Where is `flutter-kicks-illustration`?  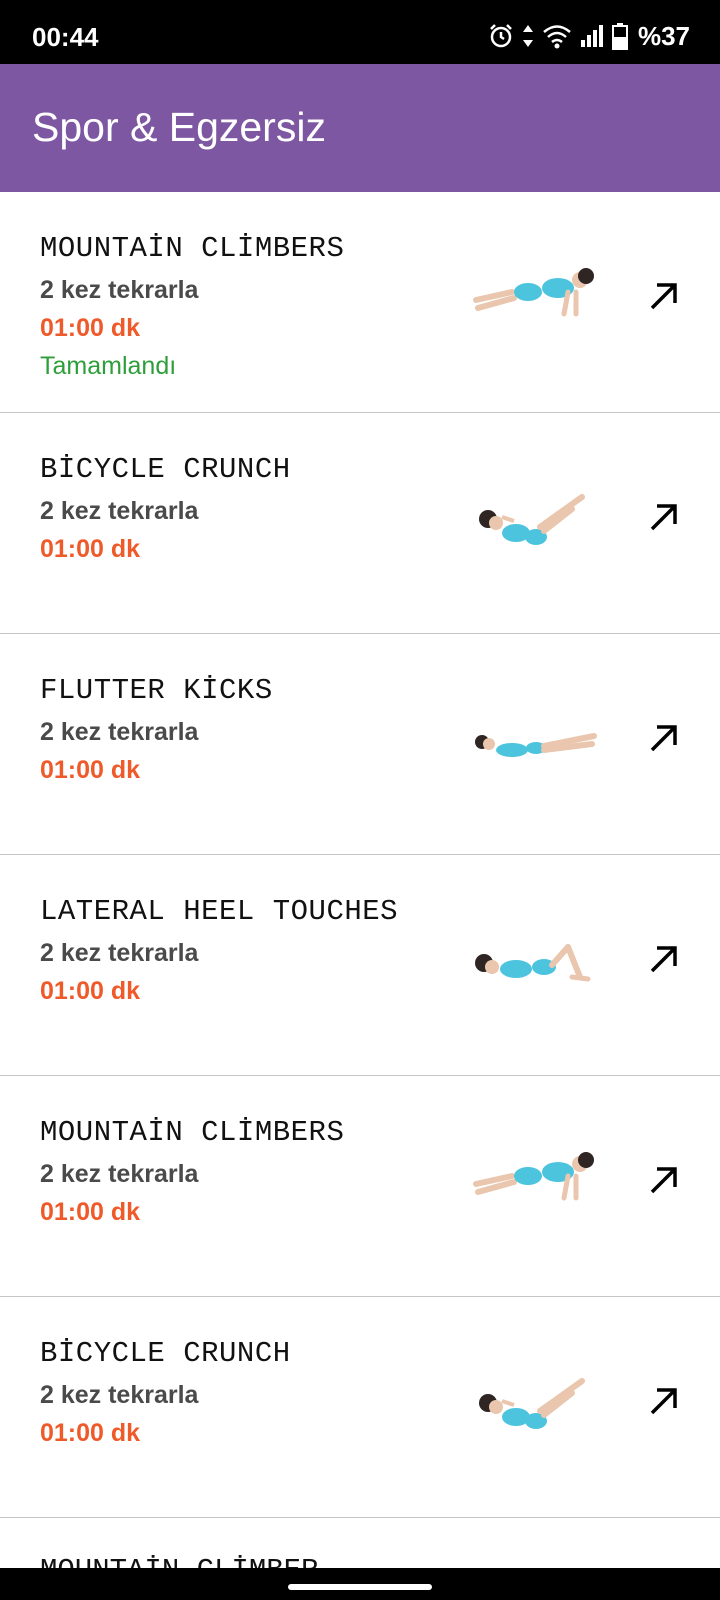 flutter-kicks-illustration is located at coordinates (536, 745).